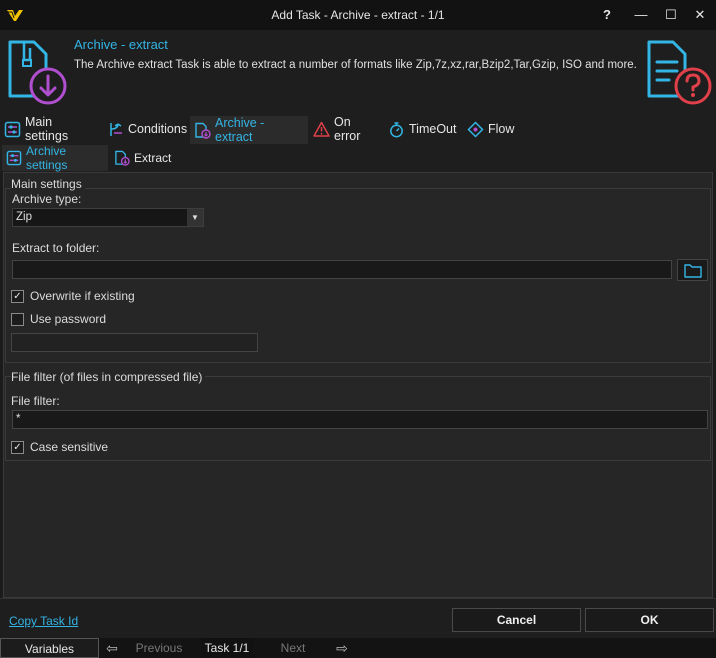 This screenshot has height=658, width=716. What do you see at coordinates (56, 248) in the screenshot?
I see `extract-folder-label: Extract to folder:` at bounding box center [56, 248].